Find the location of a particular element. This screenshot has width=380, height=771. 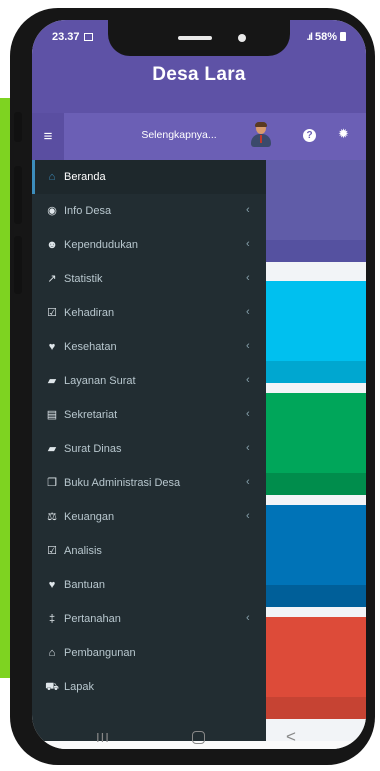

gear-icon: ✹ is located at coordinates (343, 134).